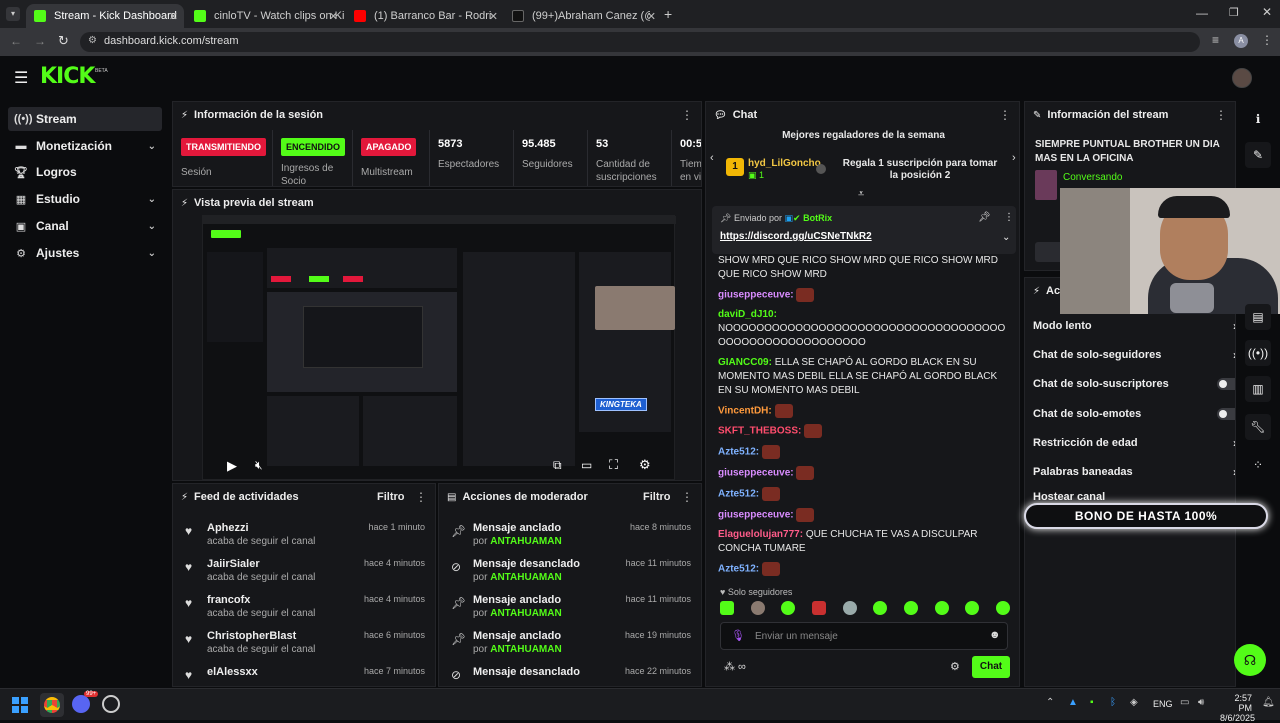  Describe the element at coordinates (640, 42) in the screenshot. I see `address-bar: ⚙ dashboard.kick.com/stream` at that location.